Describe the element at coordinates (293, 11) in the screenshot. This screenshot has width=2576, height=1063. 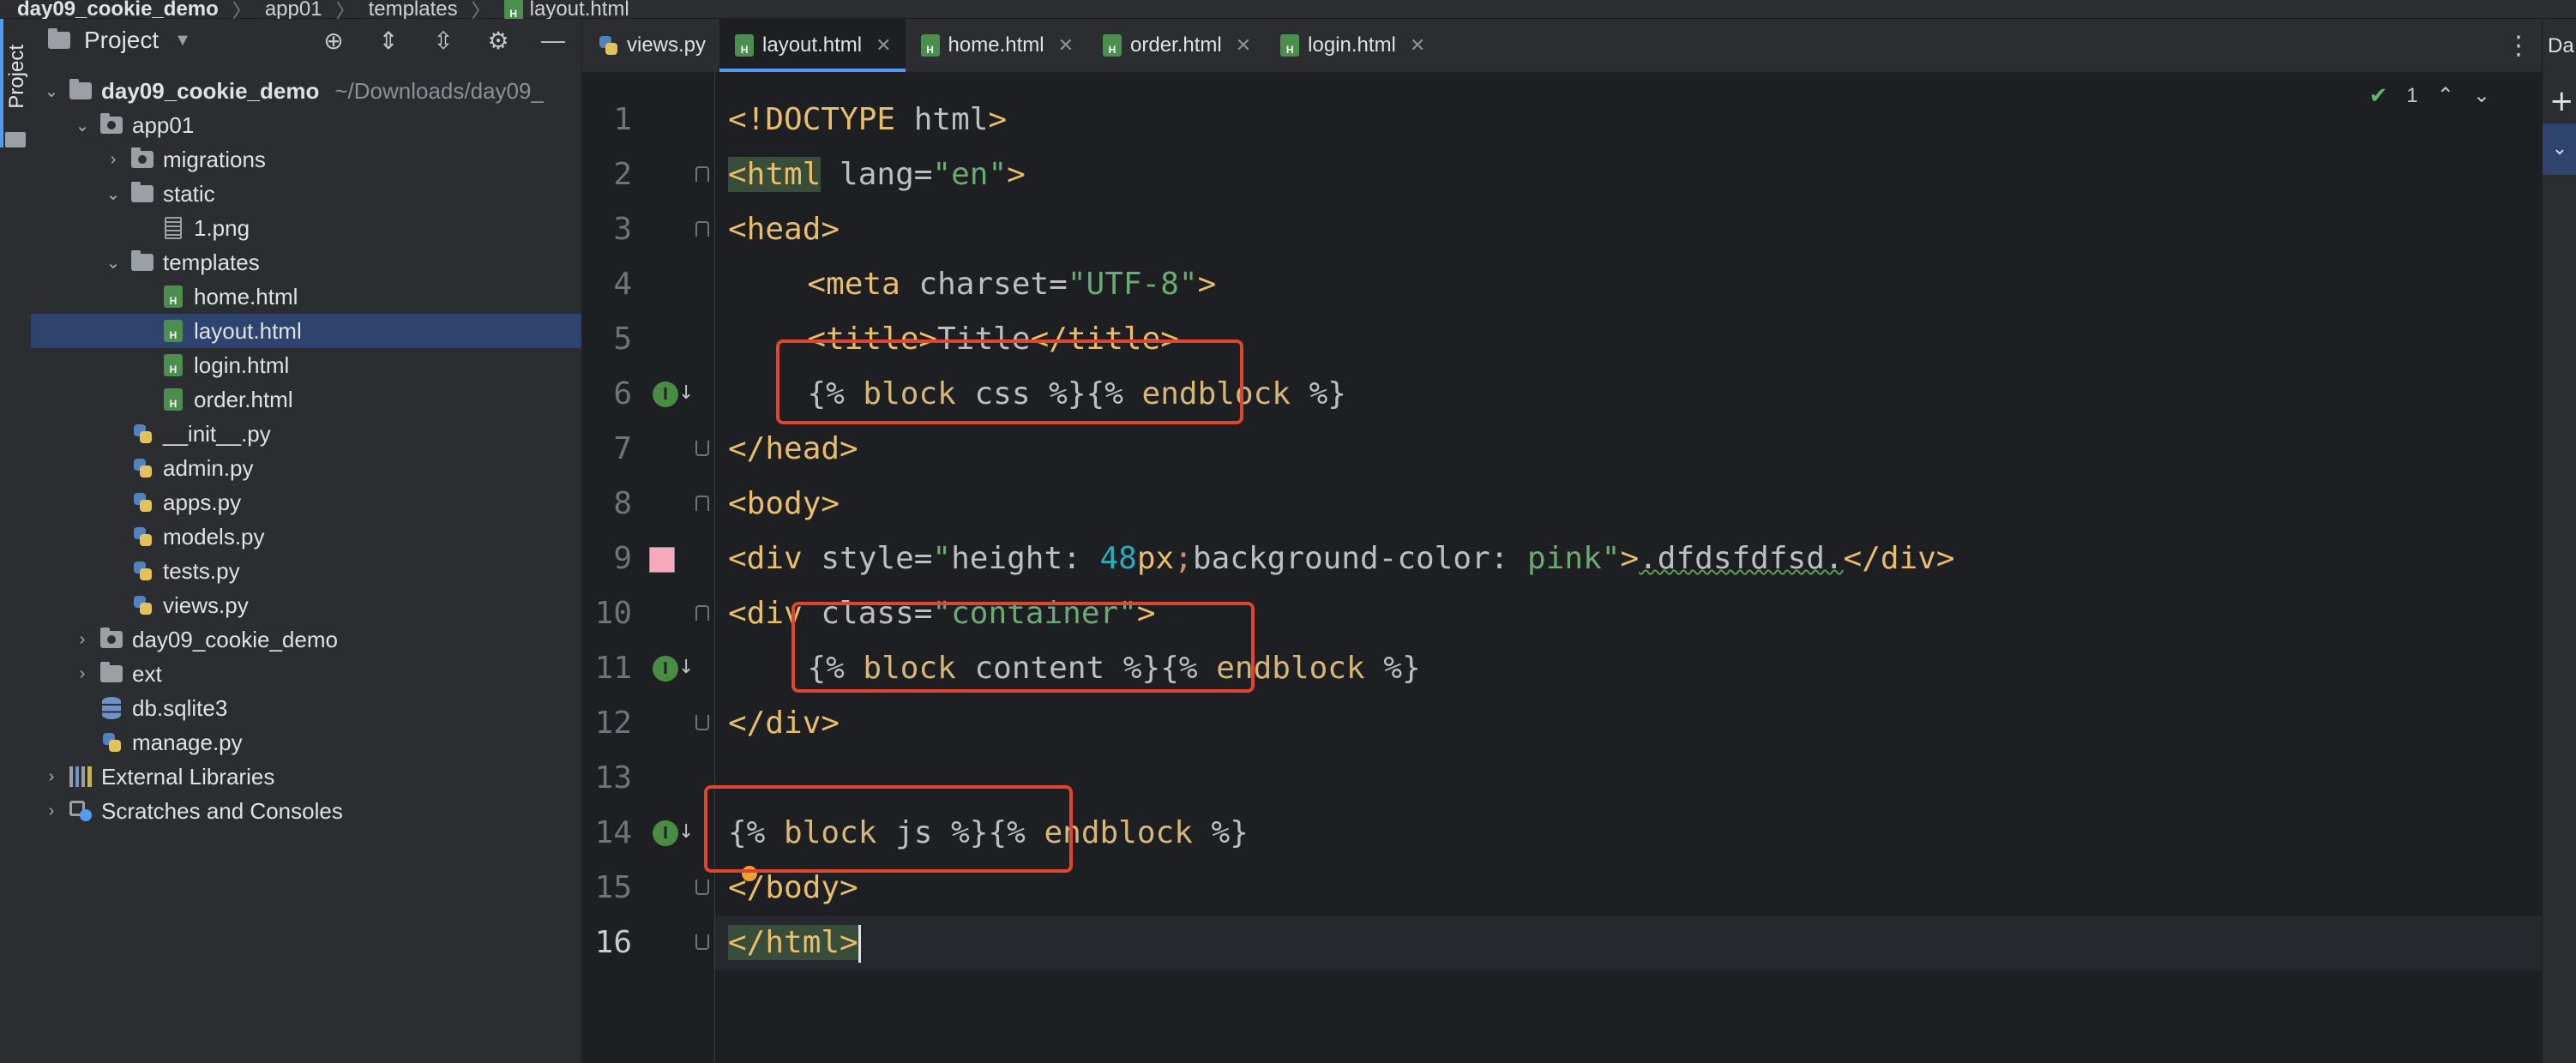
I see `breadcrumb-app: app01` at that location.